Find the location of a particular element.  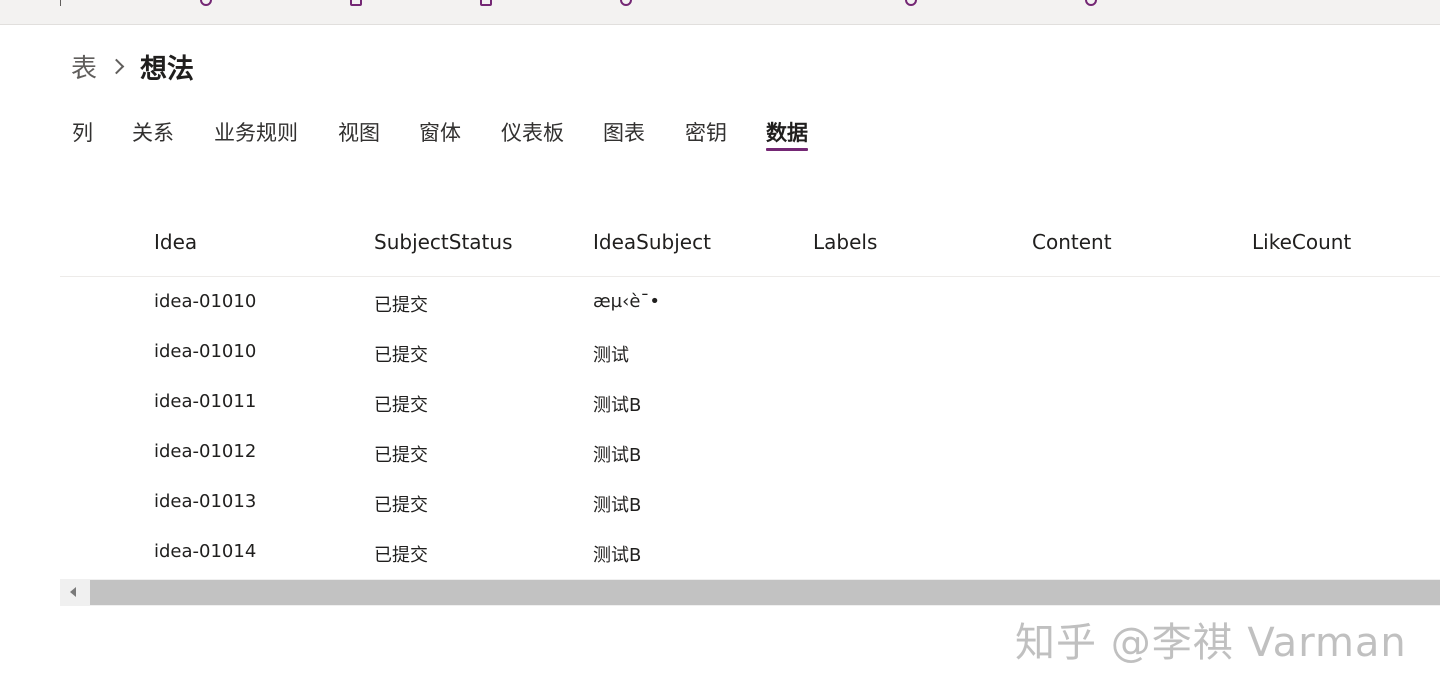

cell-idea: idea-01012 is located at coordinates (205, 451).